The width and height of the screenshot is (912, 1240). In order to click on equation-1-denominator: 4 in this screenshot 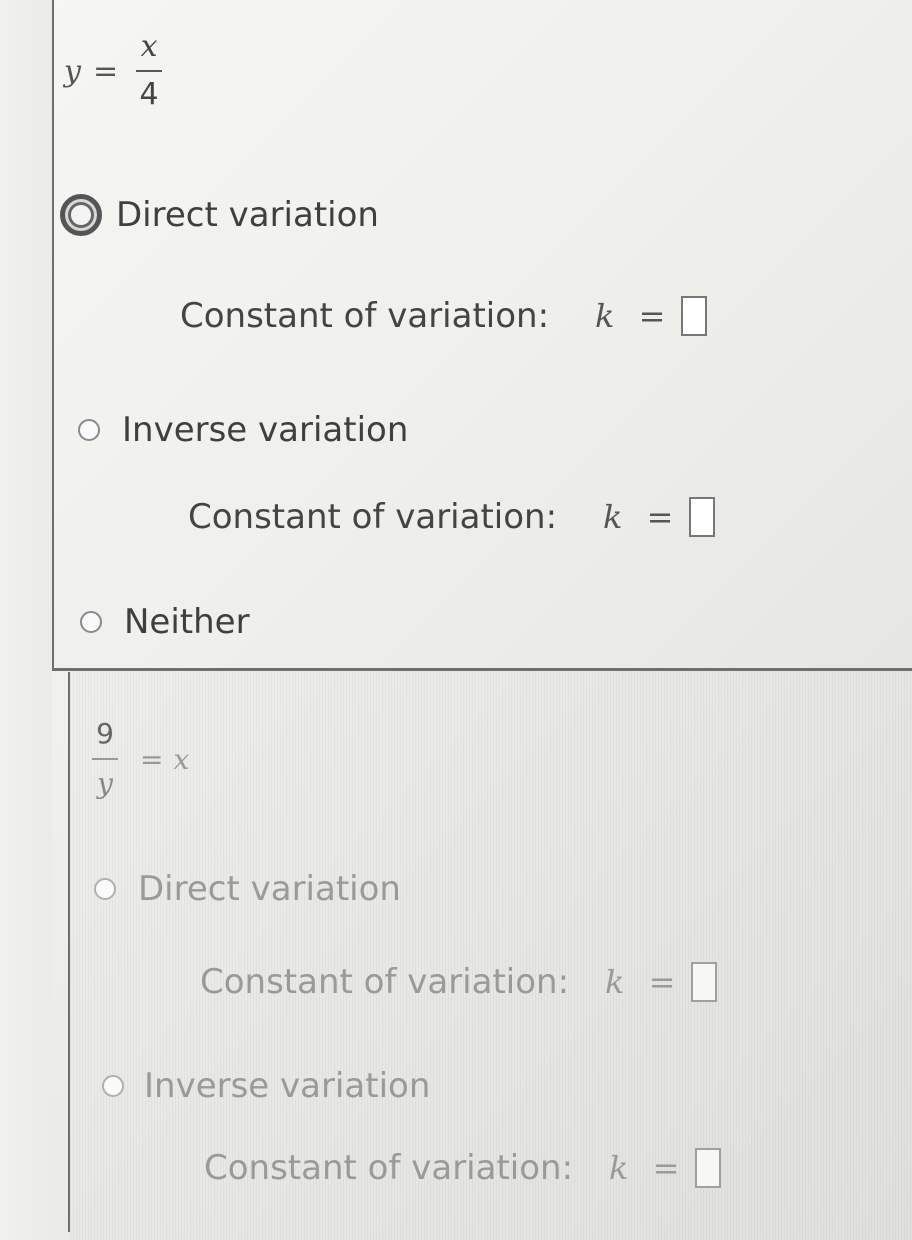, I will do `click(149, 94)`.